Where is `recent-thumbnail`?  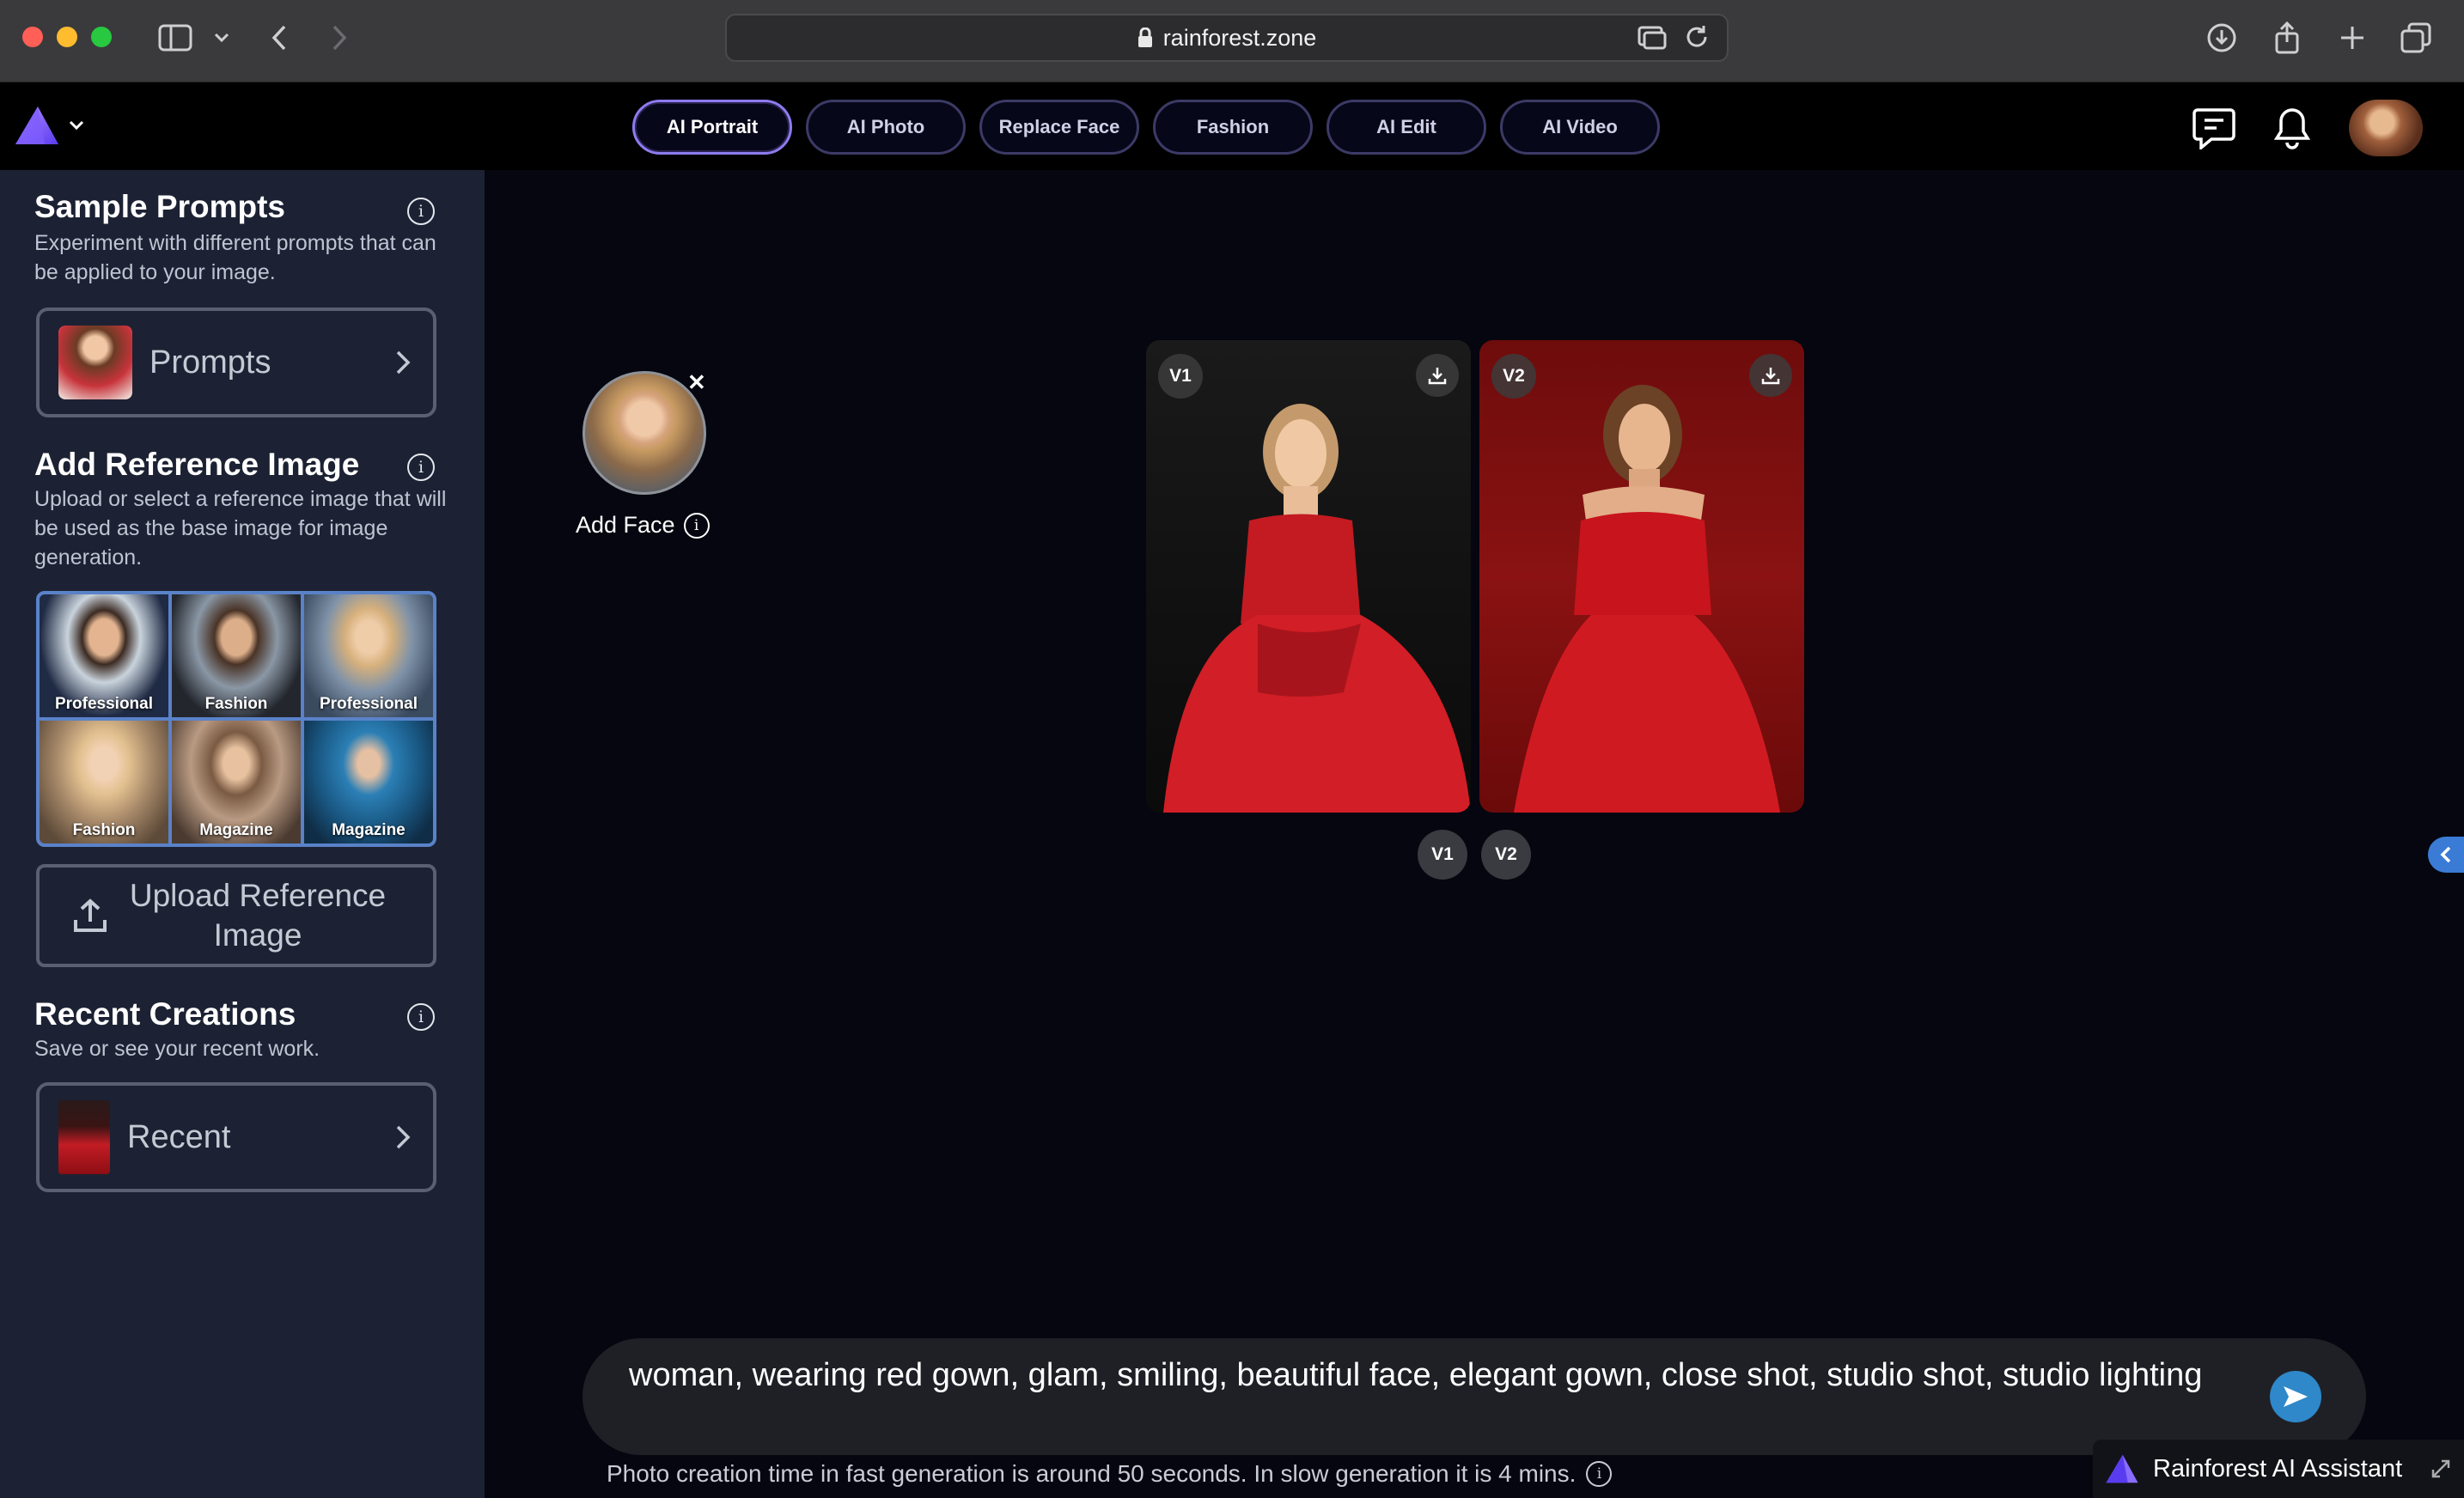
recent-thumbnail is located at coordinates (84, 1137).